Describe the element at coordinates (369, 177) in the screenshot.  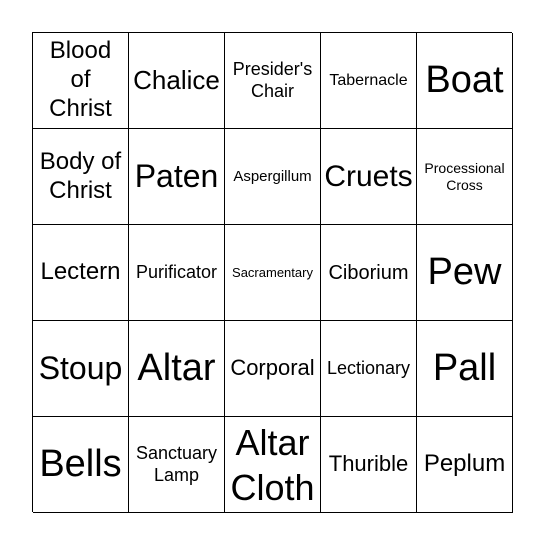
I see `bingo-cell: Cruets` at that location.